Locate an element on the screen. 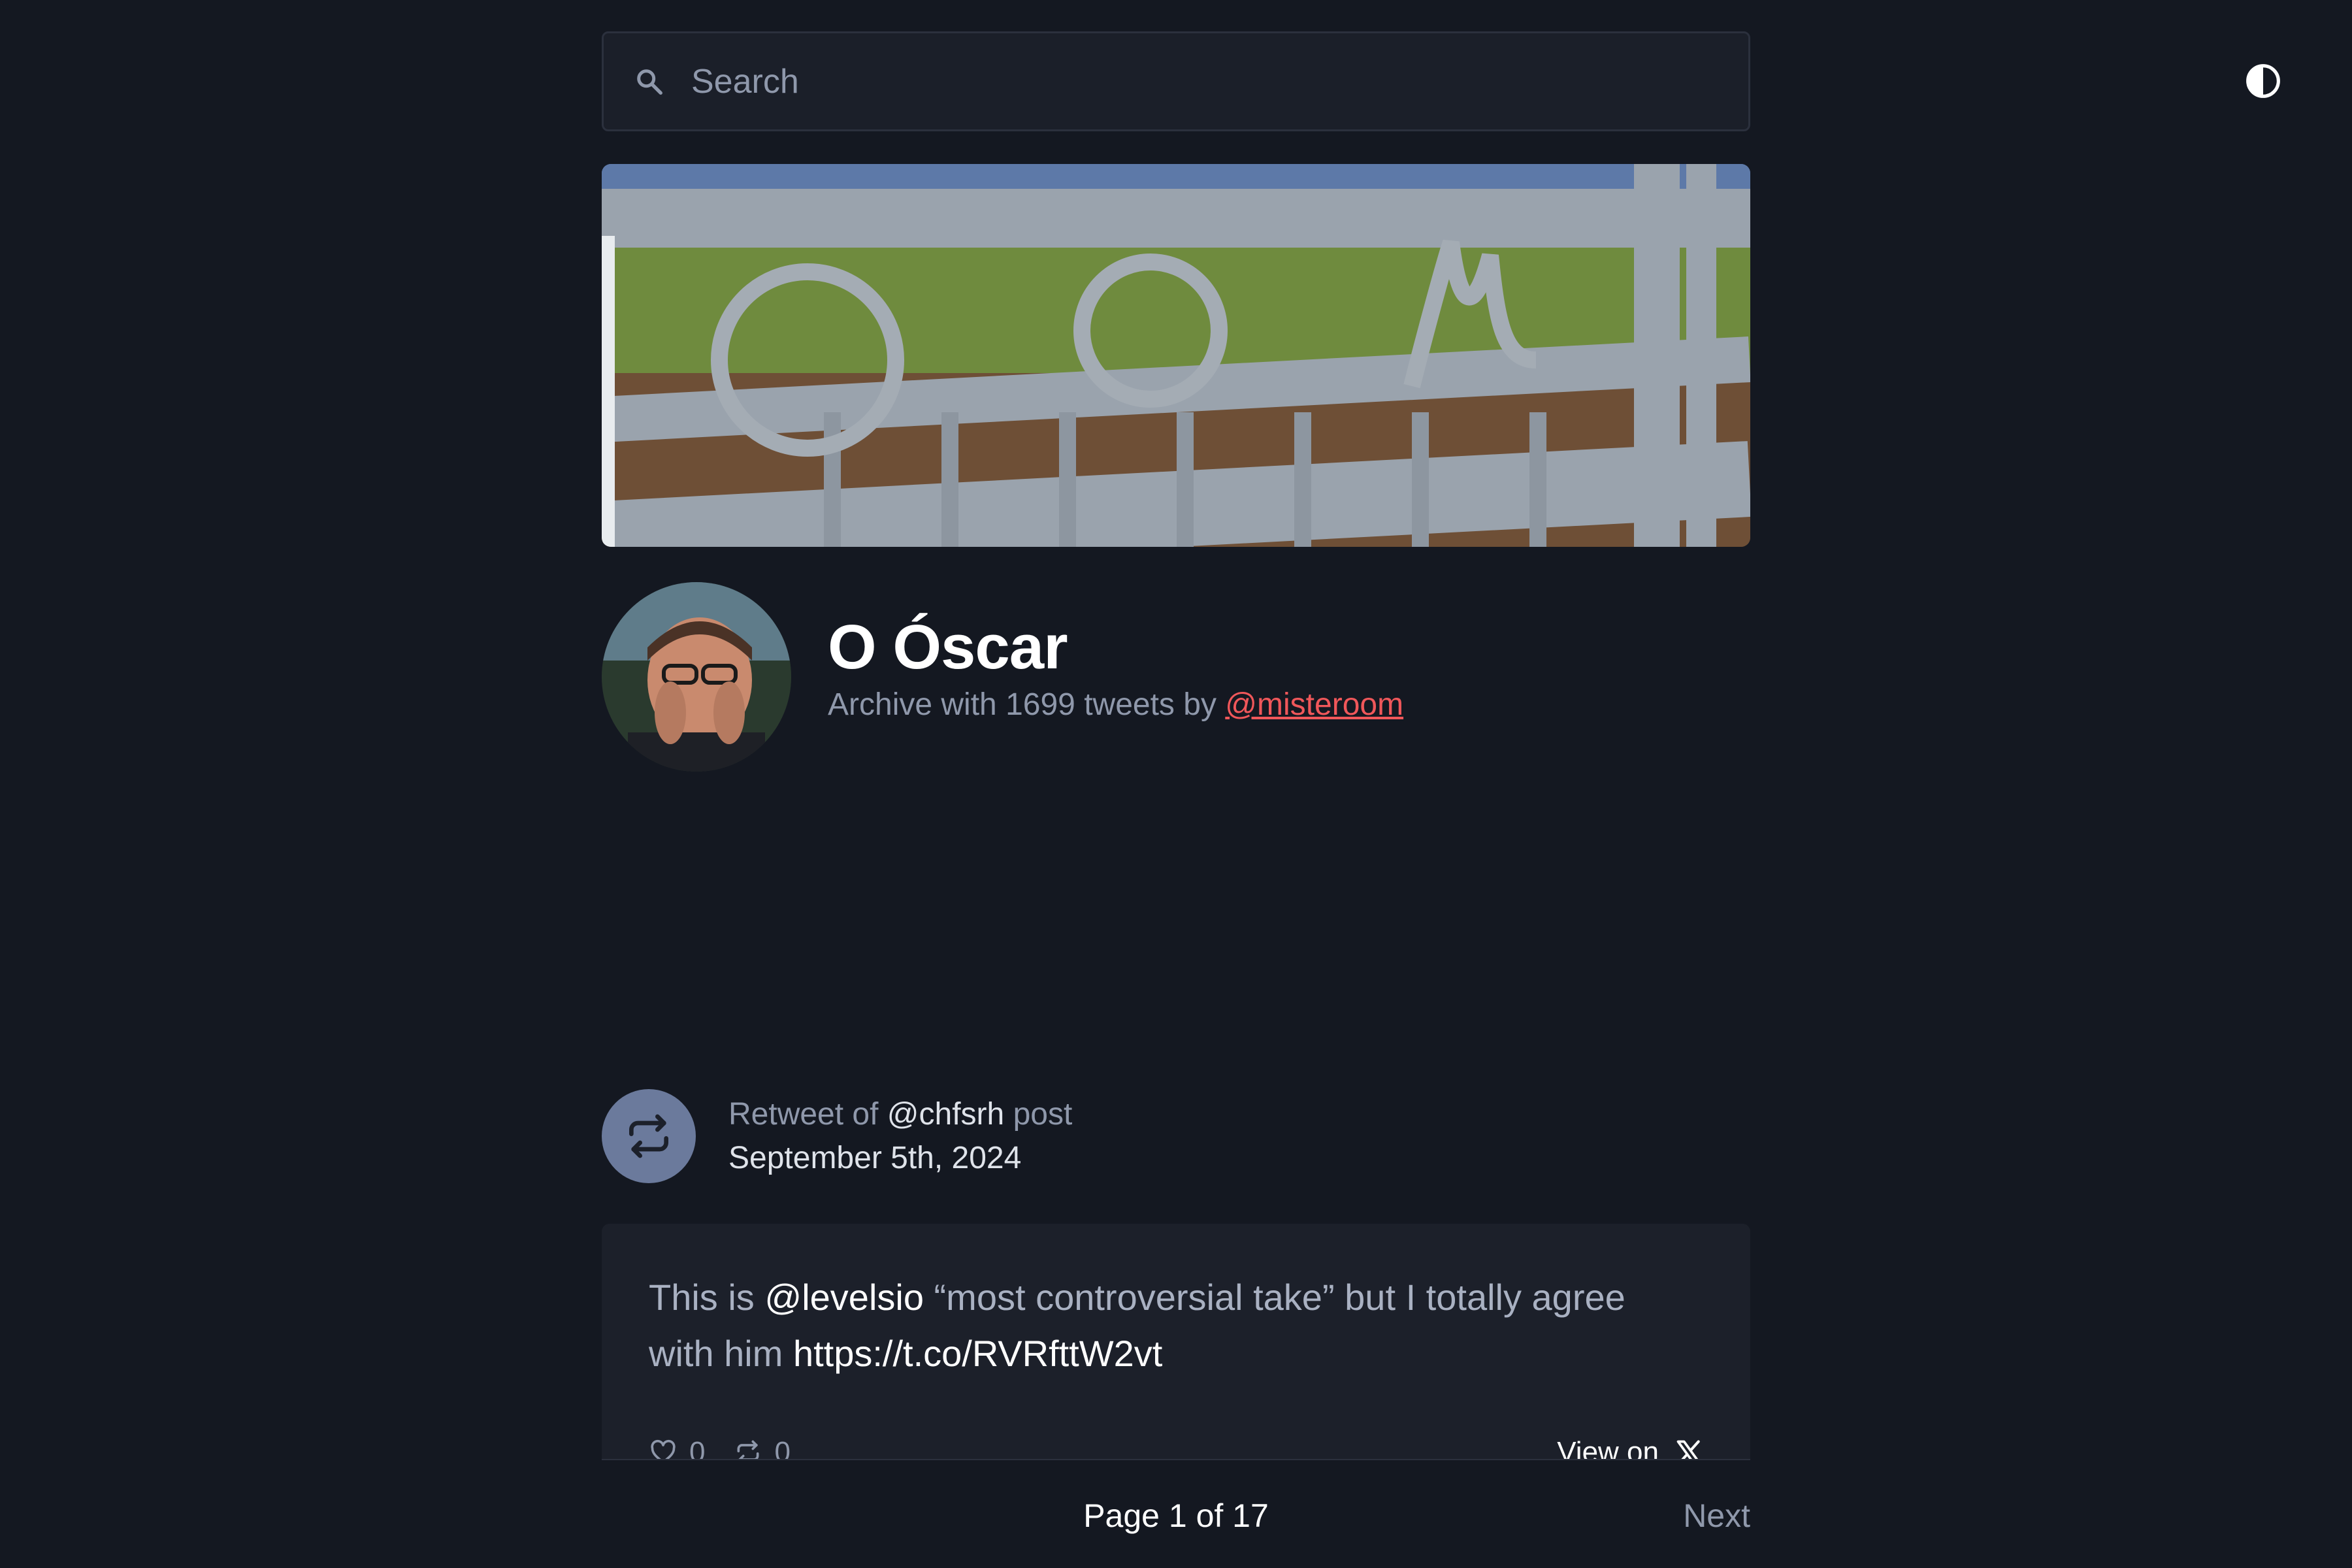 This screenshot has height=1568, width=2352. profile-subtitle-text: Archive with 1699 tweets by is located at coordinates (1027, 705).